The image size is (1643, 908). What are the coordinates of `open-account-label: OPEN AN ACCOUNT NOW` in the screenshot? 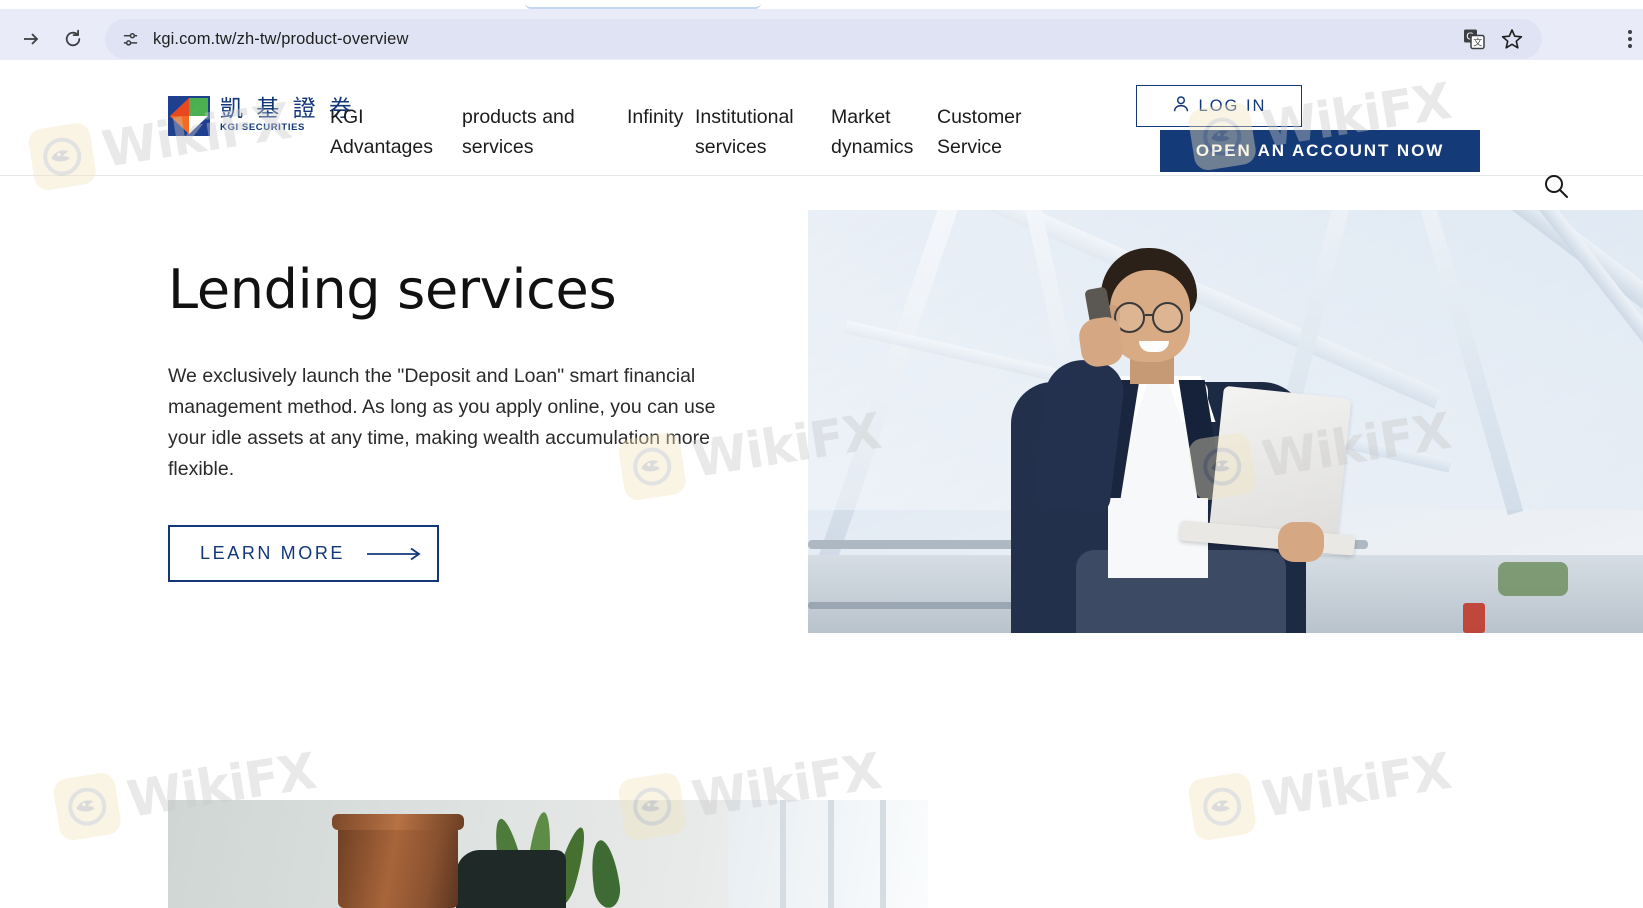 It's located at (1320, 150).